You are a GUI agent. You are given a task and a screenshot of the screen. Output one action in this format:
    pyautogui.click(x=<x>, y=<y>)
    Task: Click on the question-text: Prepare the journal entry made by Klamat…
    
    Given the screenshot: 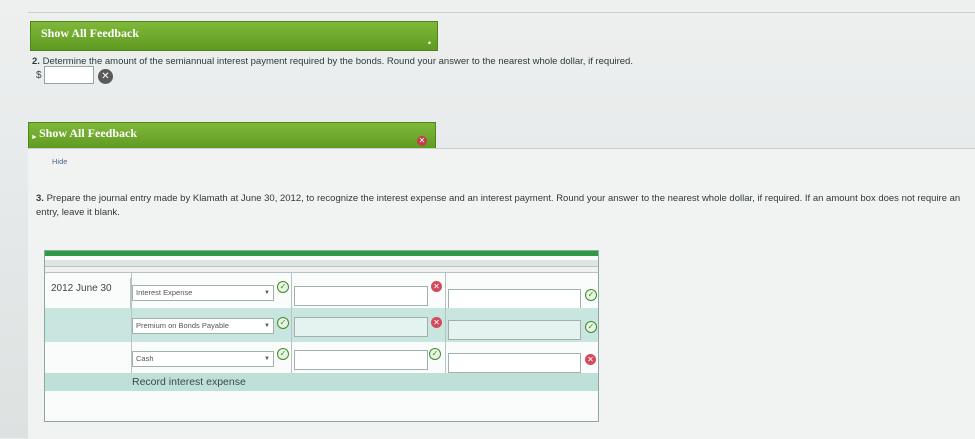 What is the action you would take?
    pyautogui.click(x=498, y=205)
    